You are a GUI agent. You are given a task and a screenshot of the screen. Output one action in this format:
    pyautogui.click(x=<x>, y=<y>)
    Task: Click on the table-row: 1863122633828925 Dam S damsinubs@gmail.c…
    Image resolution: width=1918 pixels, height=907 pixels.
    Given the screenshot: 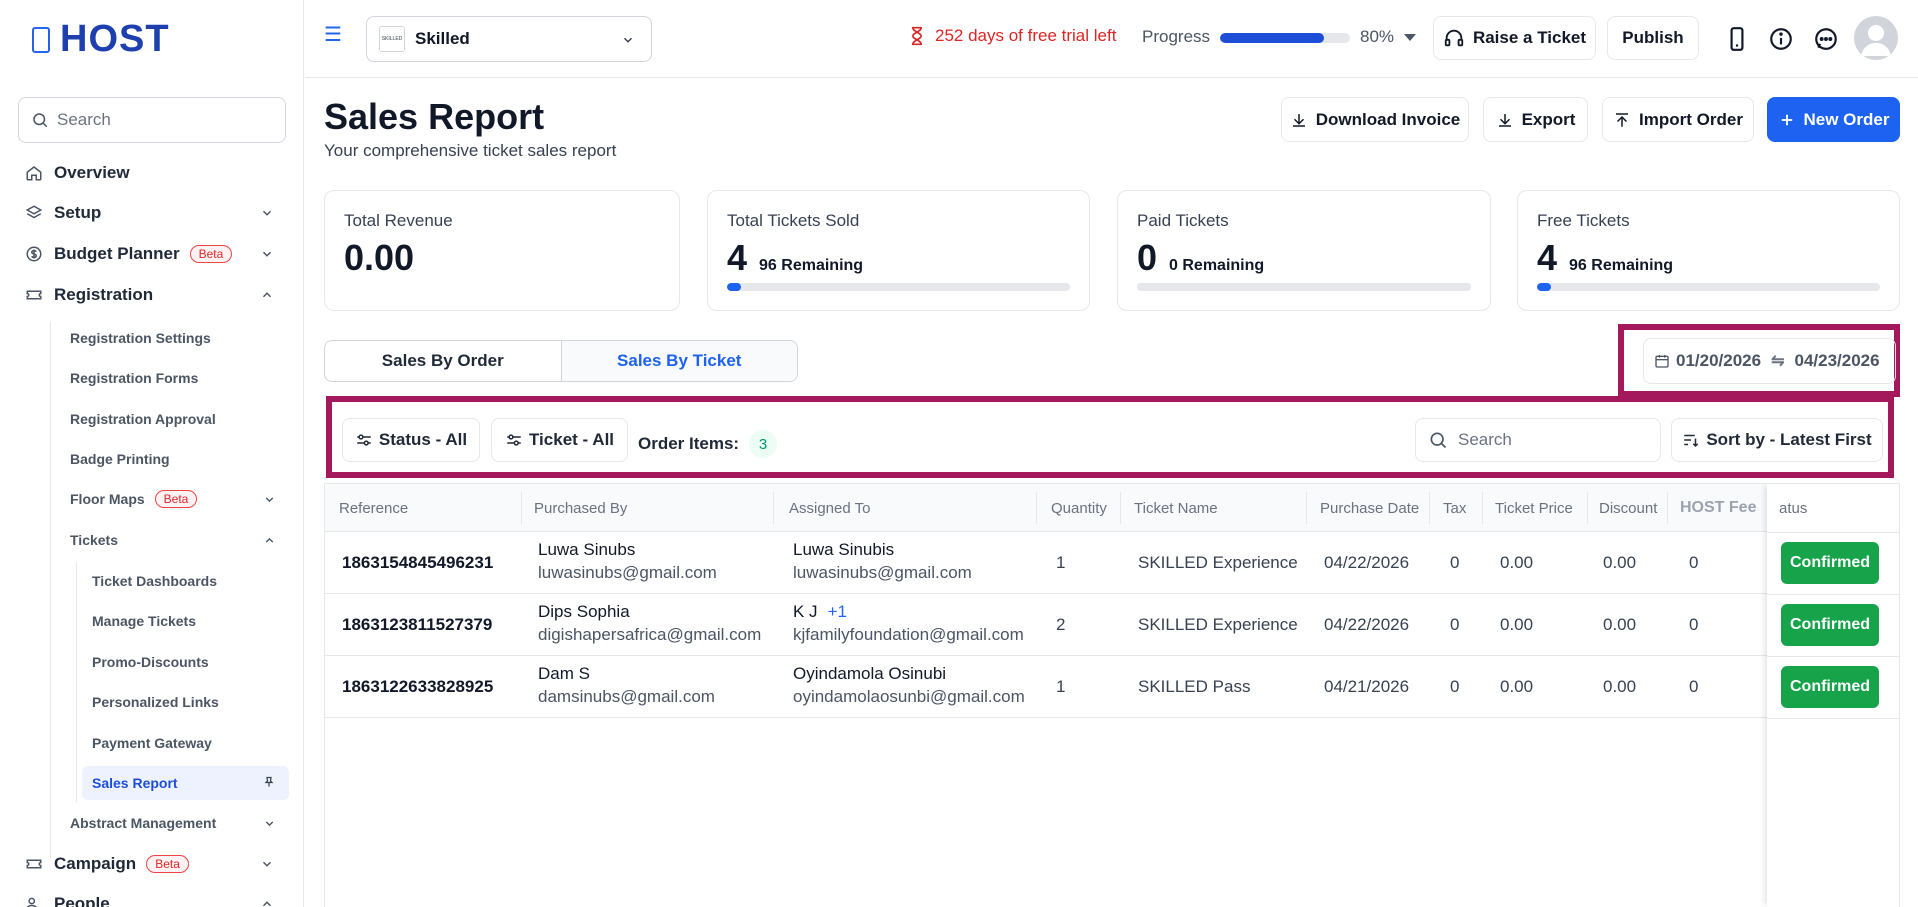 What is the action you would take?
    pyautogui.click(x=1112, y=687)
    